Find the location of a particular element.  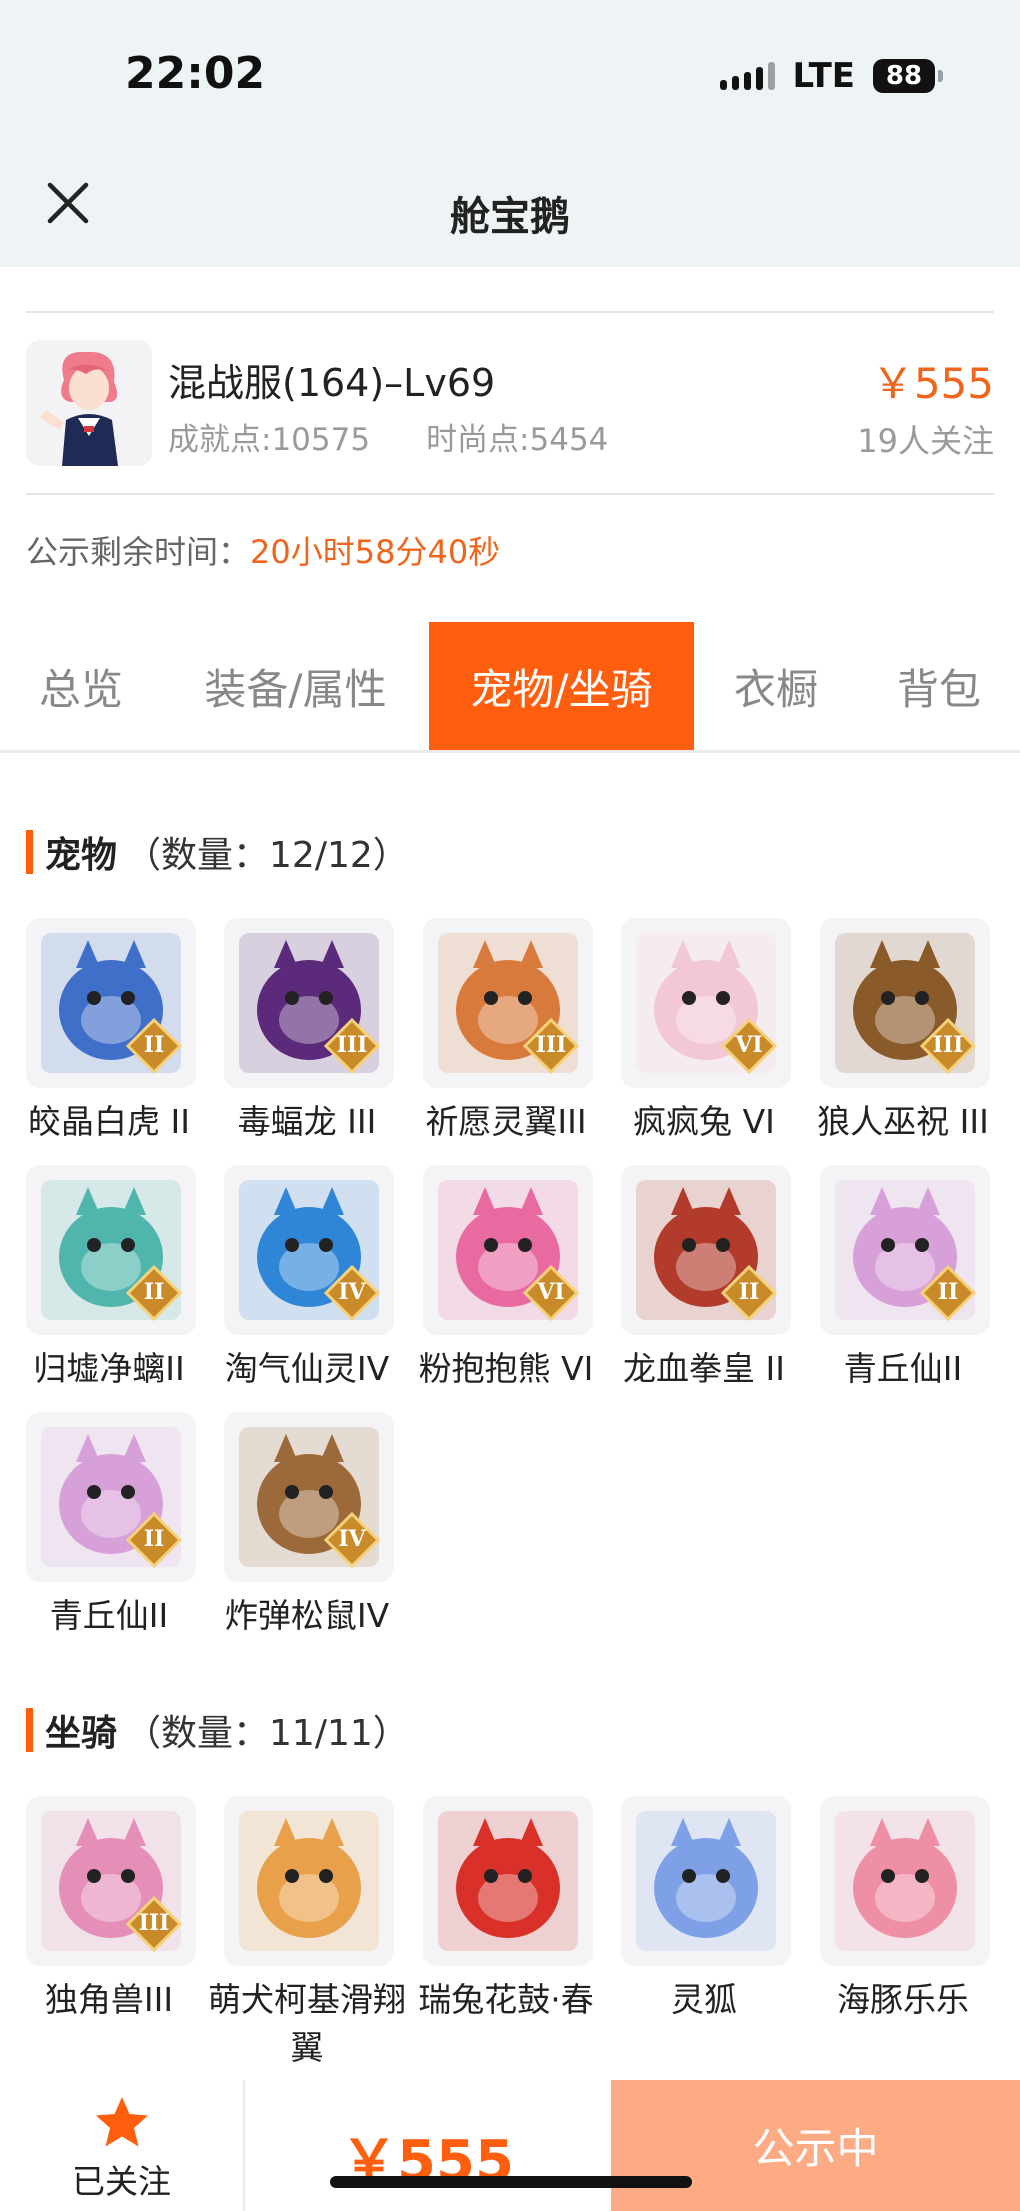

tab-equipment: 装备/属性 is located at coordinates (295, 686).